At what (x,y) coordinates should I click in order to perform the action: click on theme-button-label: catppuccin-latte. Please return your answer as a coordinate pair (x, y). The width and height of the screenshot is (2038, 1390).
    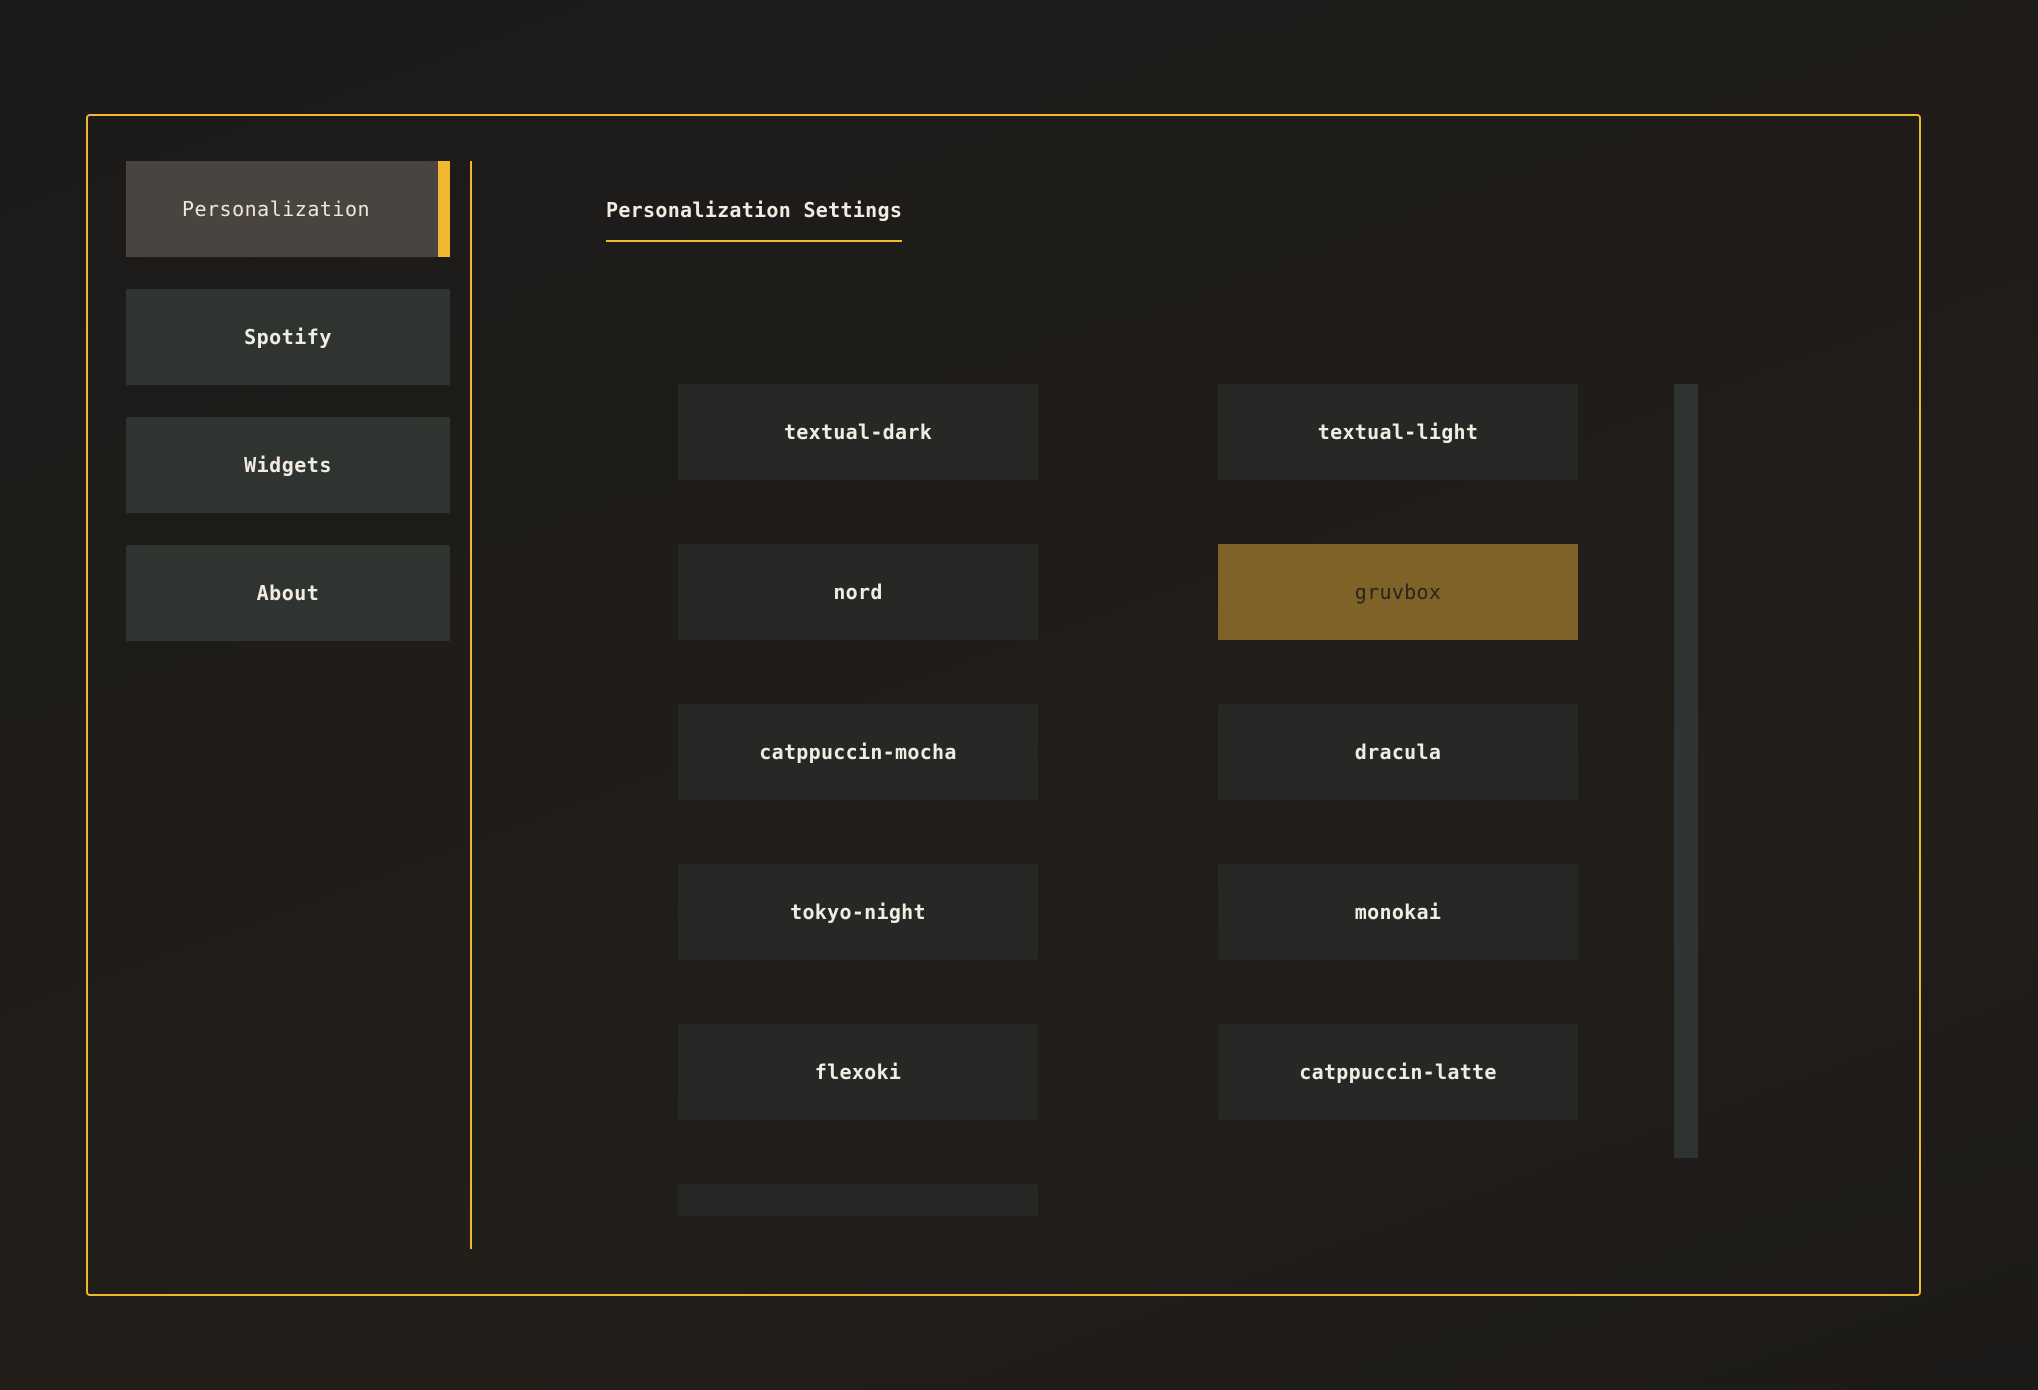
    Looking at the image, I should click on (1398, 1072).